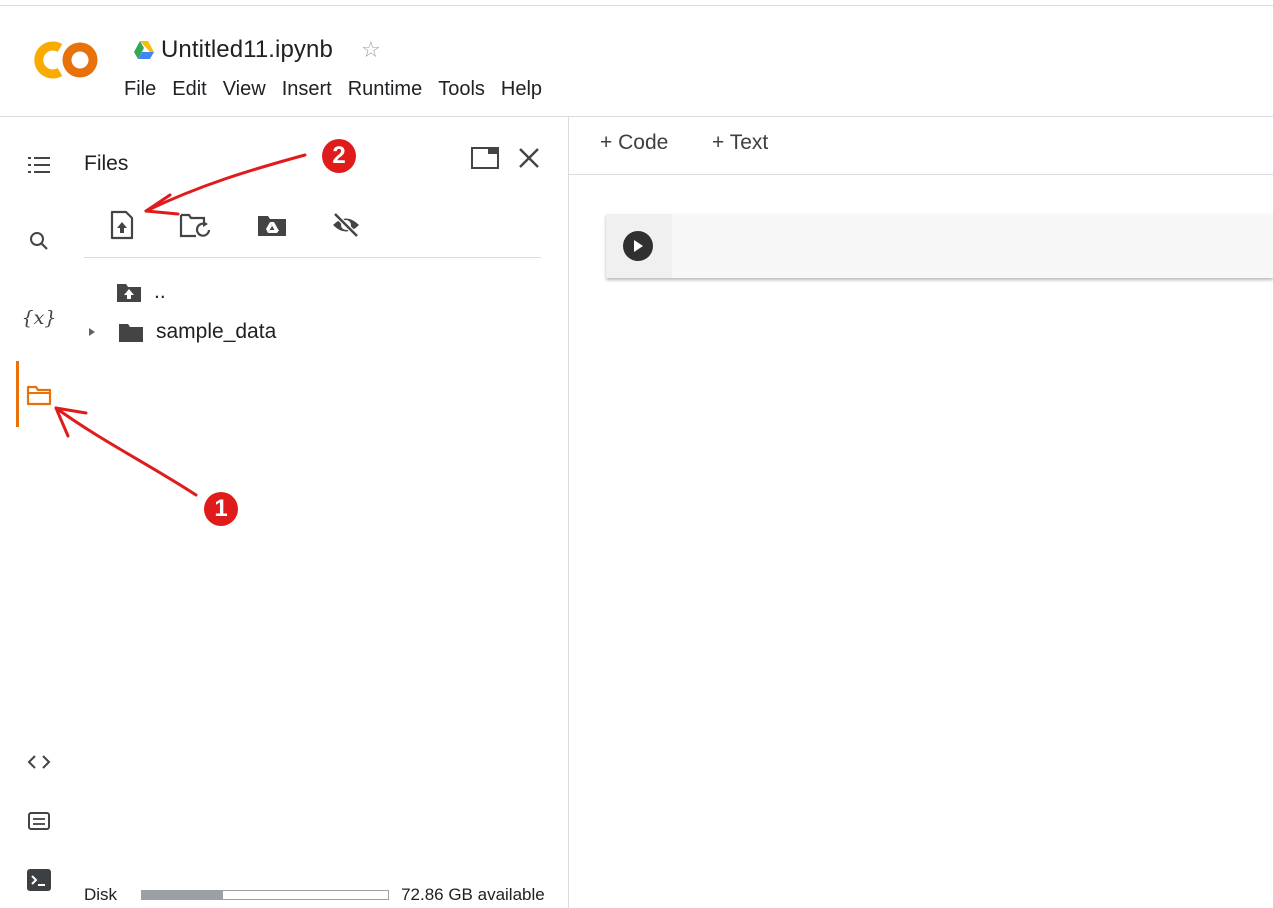 The image size is (1273, 908). What do you see at coordinates (183, 895) in the screenshot?
I see `disk-usage-fill` at bounding box center [183, 895].